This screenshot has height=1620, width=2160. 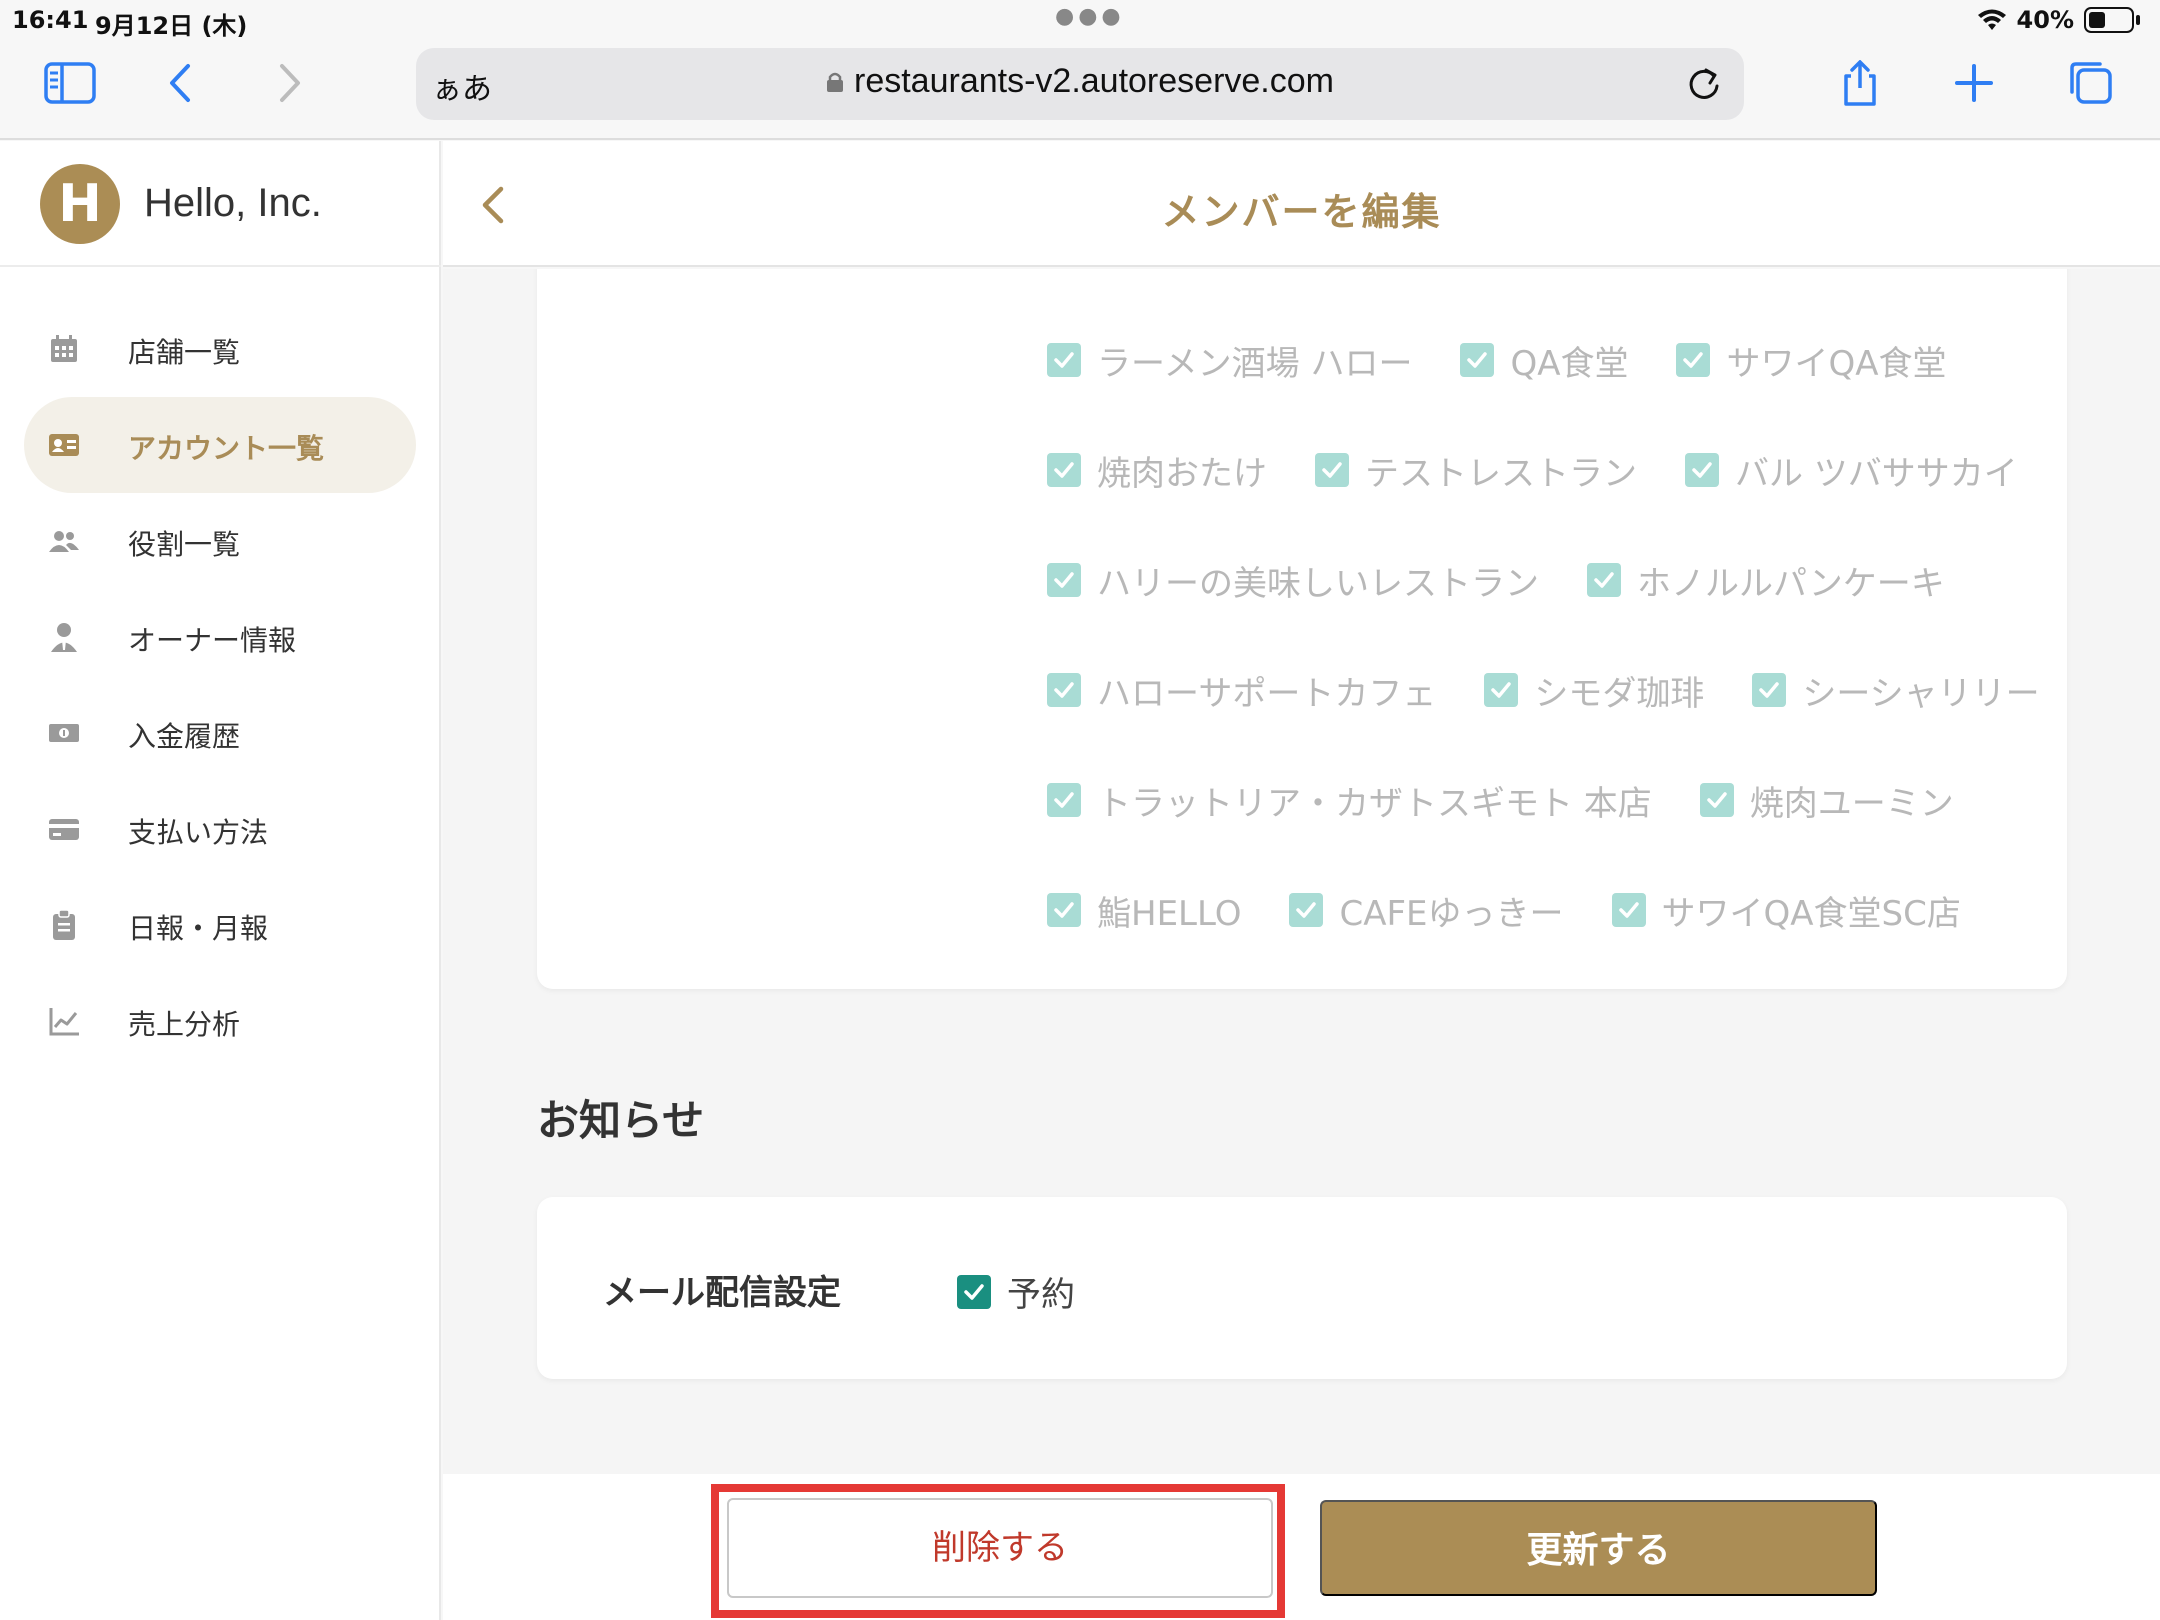 I want to click on brand-header: H Hello, Inc., so click(x=220, y=204).